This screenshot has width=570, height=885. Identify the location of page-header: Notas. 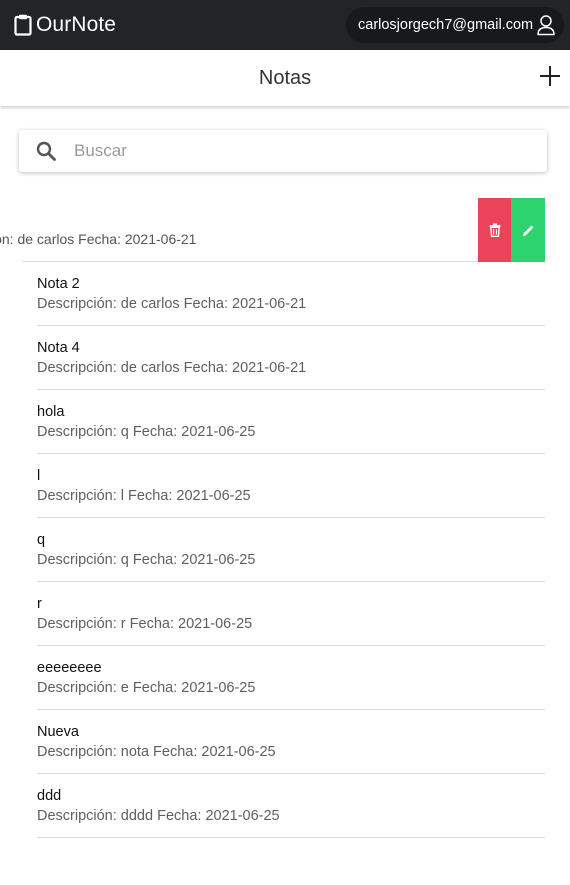
(285, 78).